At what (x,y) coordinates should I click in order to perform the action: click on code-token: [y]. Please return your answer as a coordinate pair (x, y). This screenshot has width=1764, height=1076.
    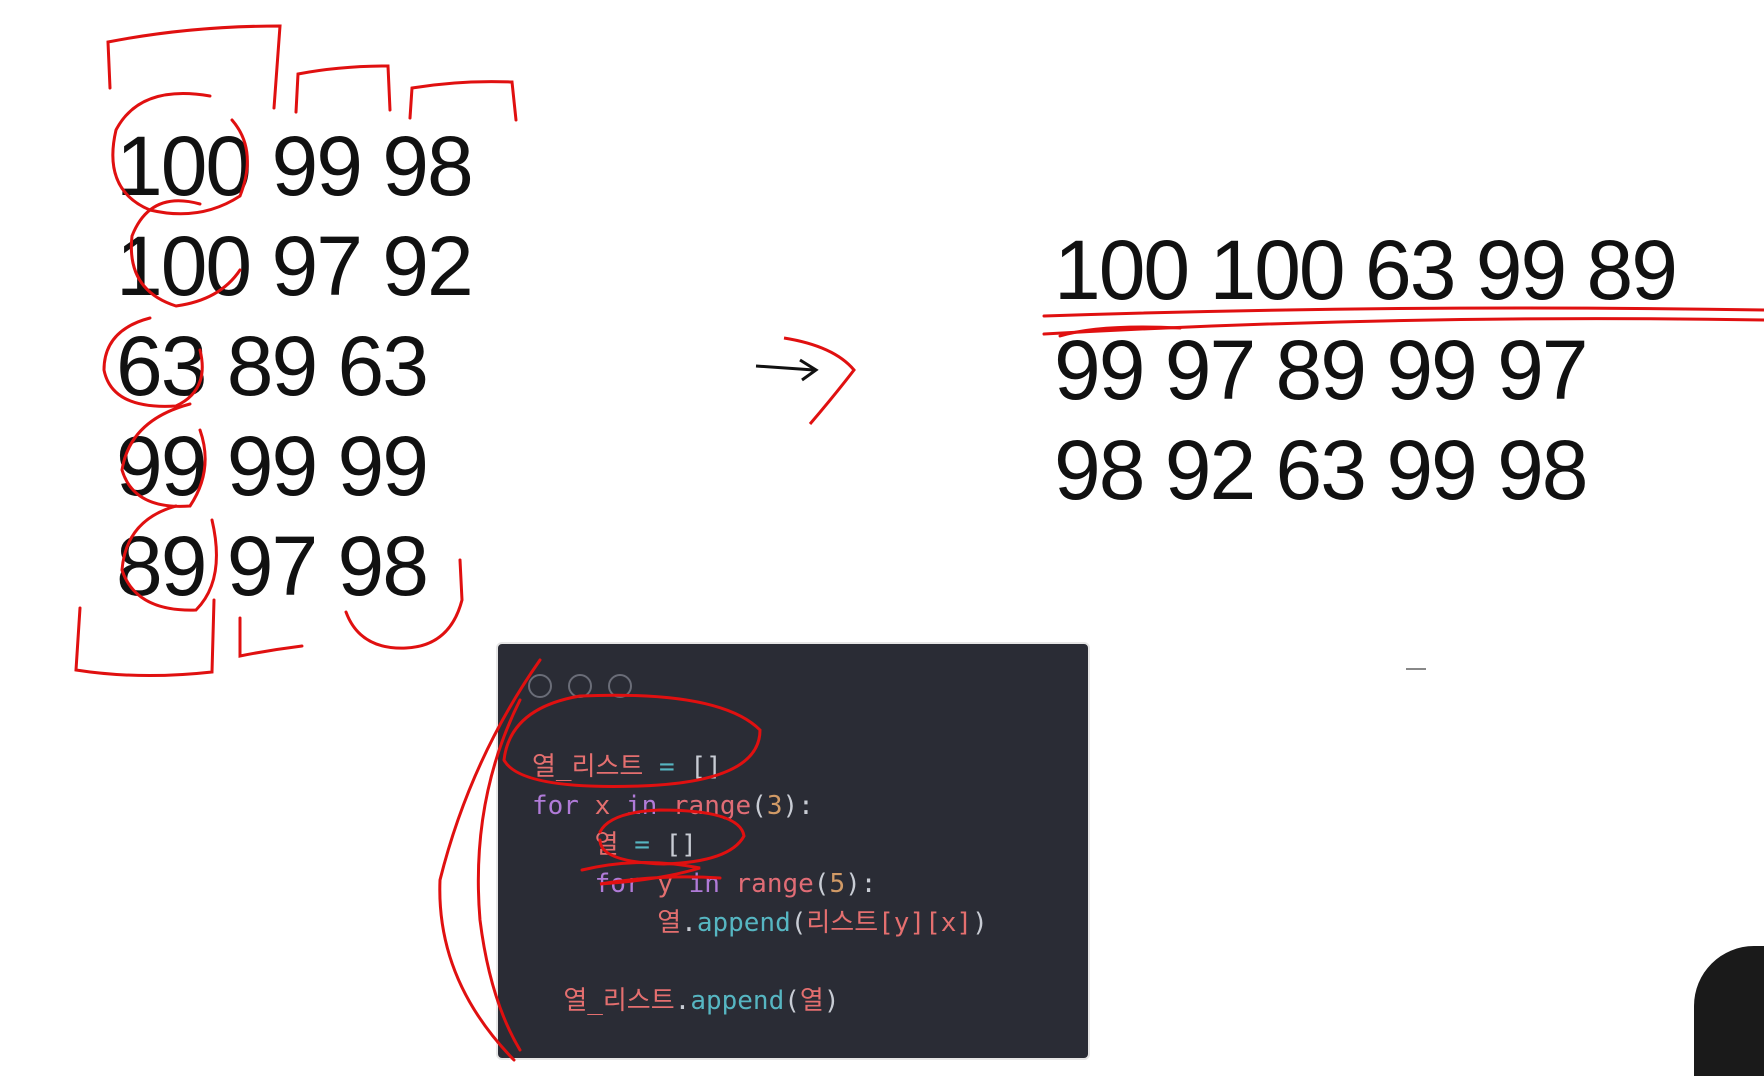
    Looking at the image, I should click on (902, 923).